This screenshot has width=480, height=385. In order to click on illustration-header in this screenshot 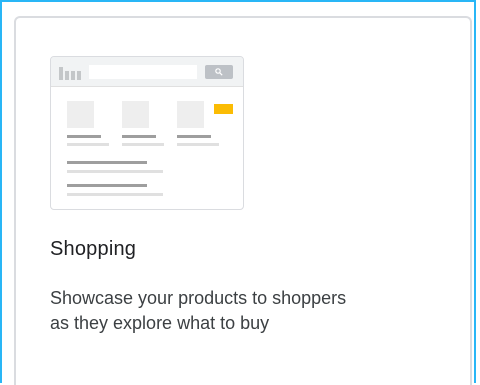, I will do `click(147, 72)`.